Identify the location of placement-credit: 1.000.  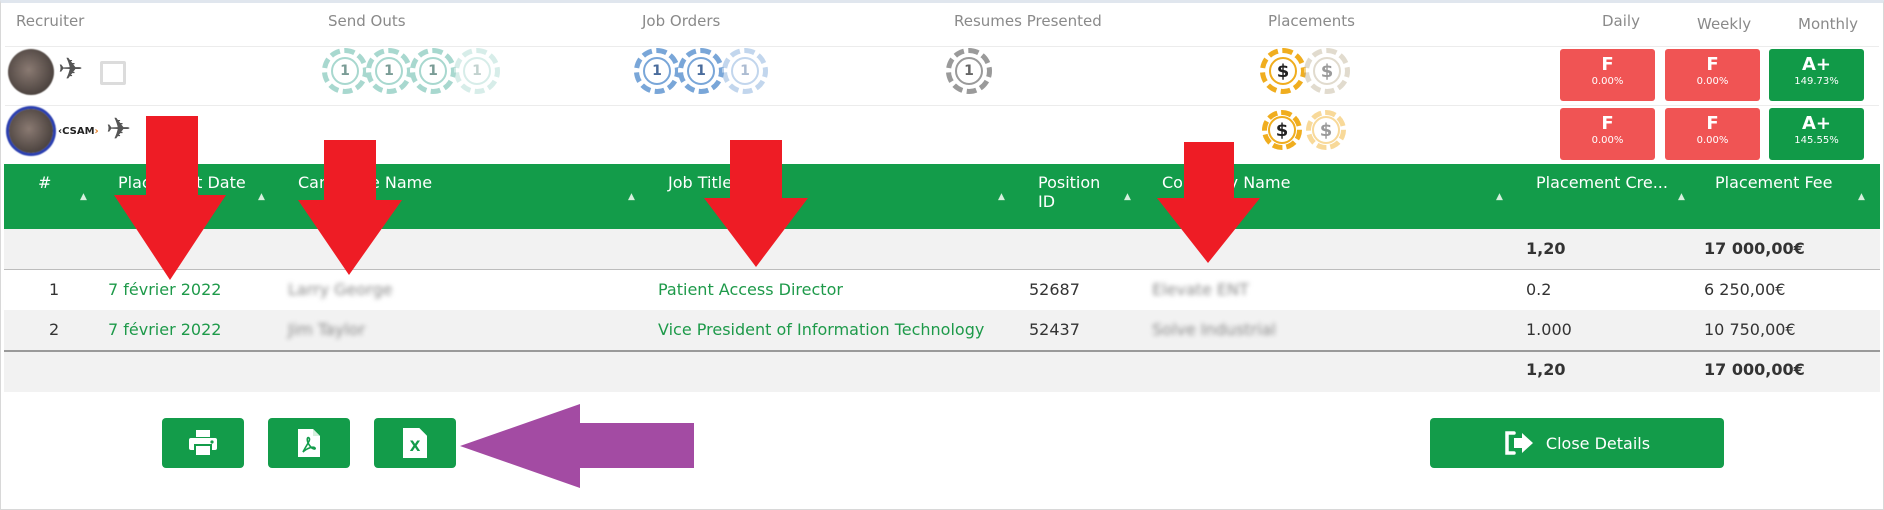
(1549, 329).